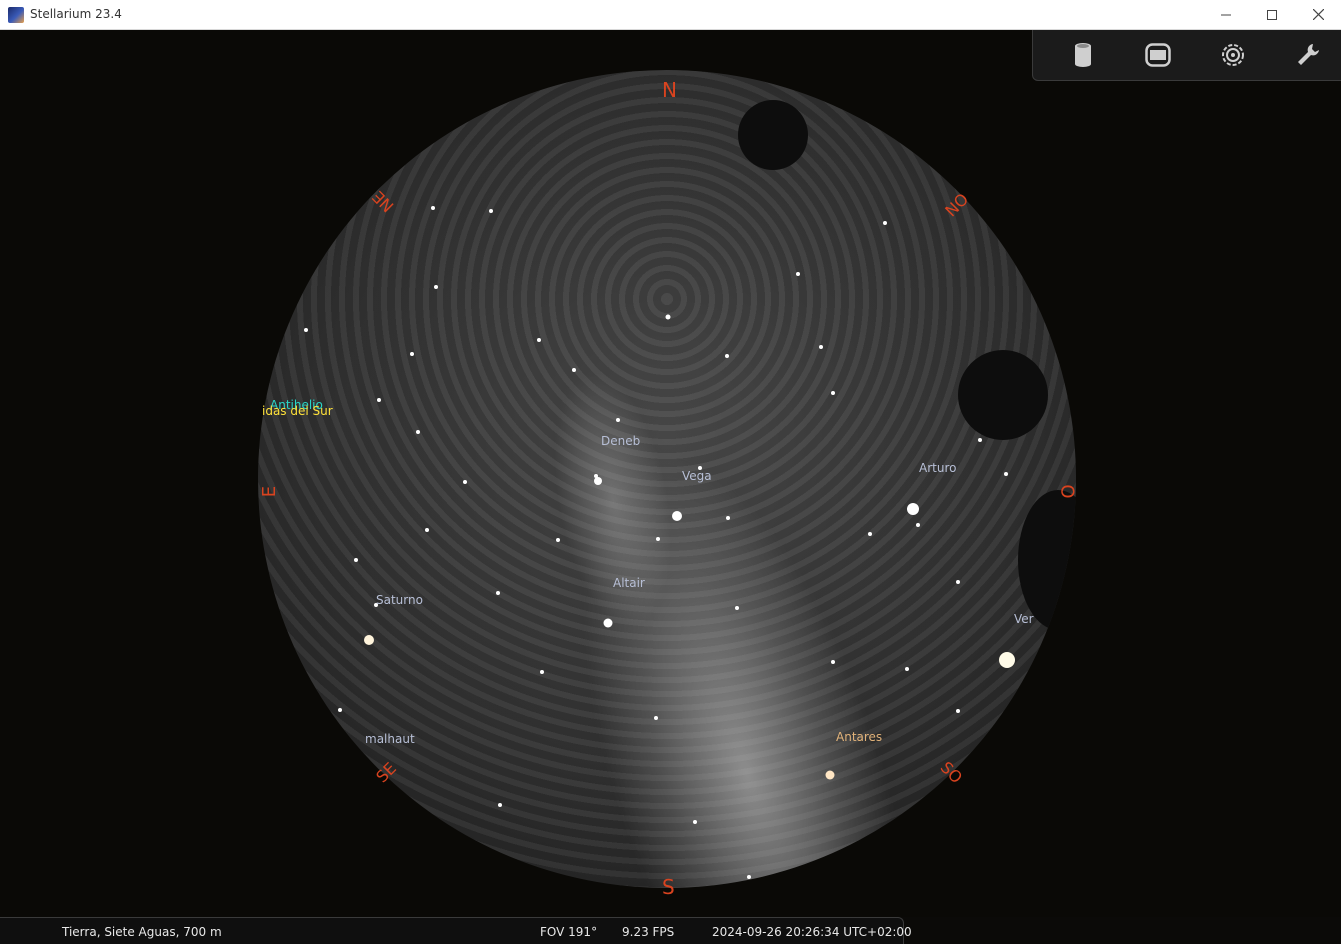 This screenshot has height=944, width=1341. I want to click on location-text: Tierra, Siete Aguas, 700 m, so click(142, 932).